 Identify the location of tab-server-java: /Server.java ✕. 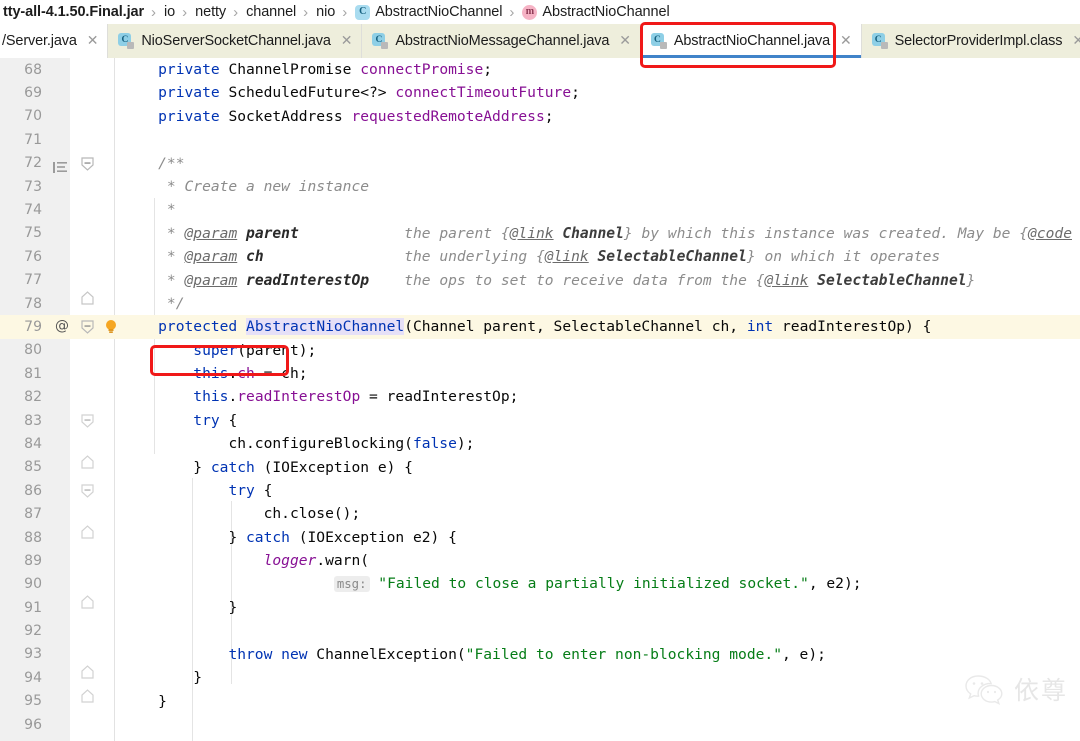
(54, 41).